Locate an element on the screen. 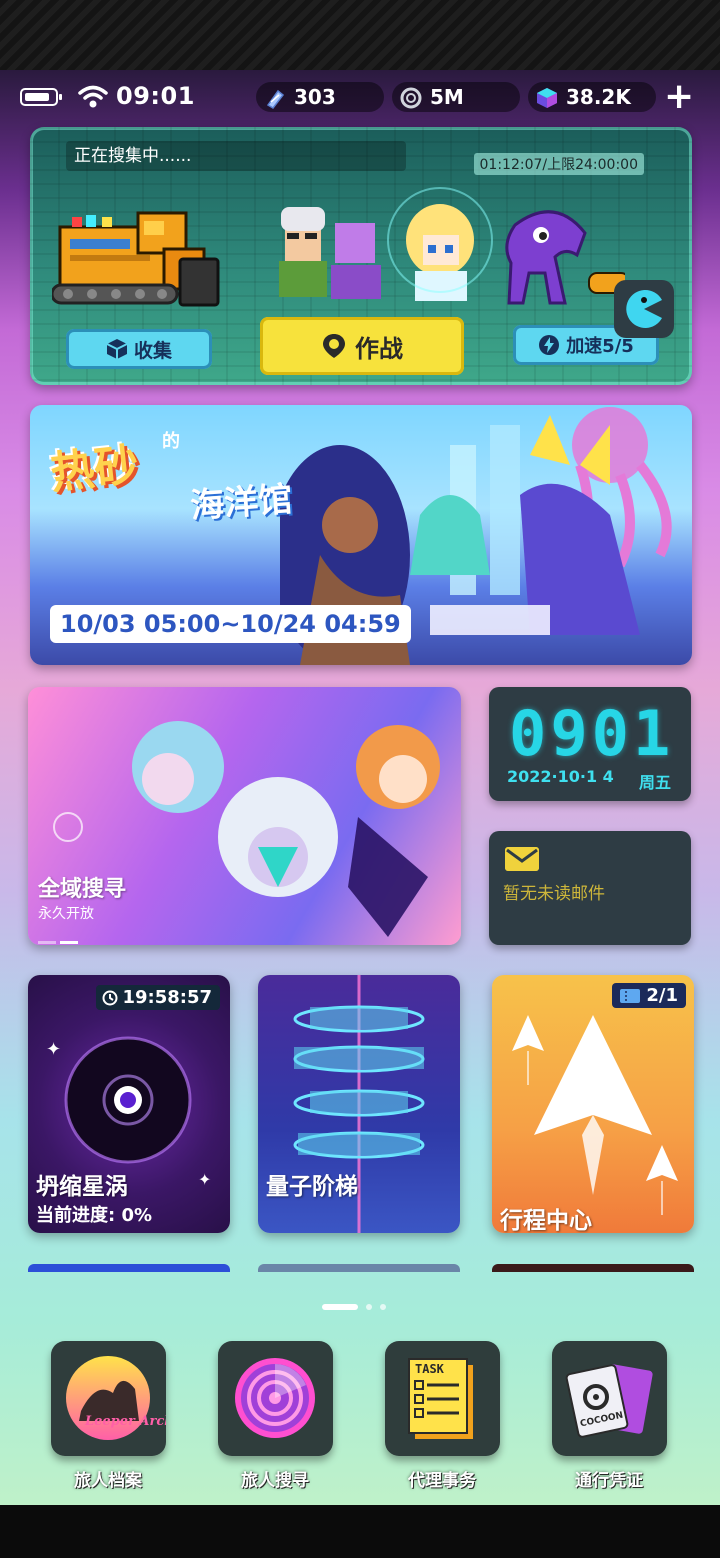 This screenshot has width=720, height=1558. dock-traveler-search is located at coordinates (275, 1398).